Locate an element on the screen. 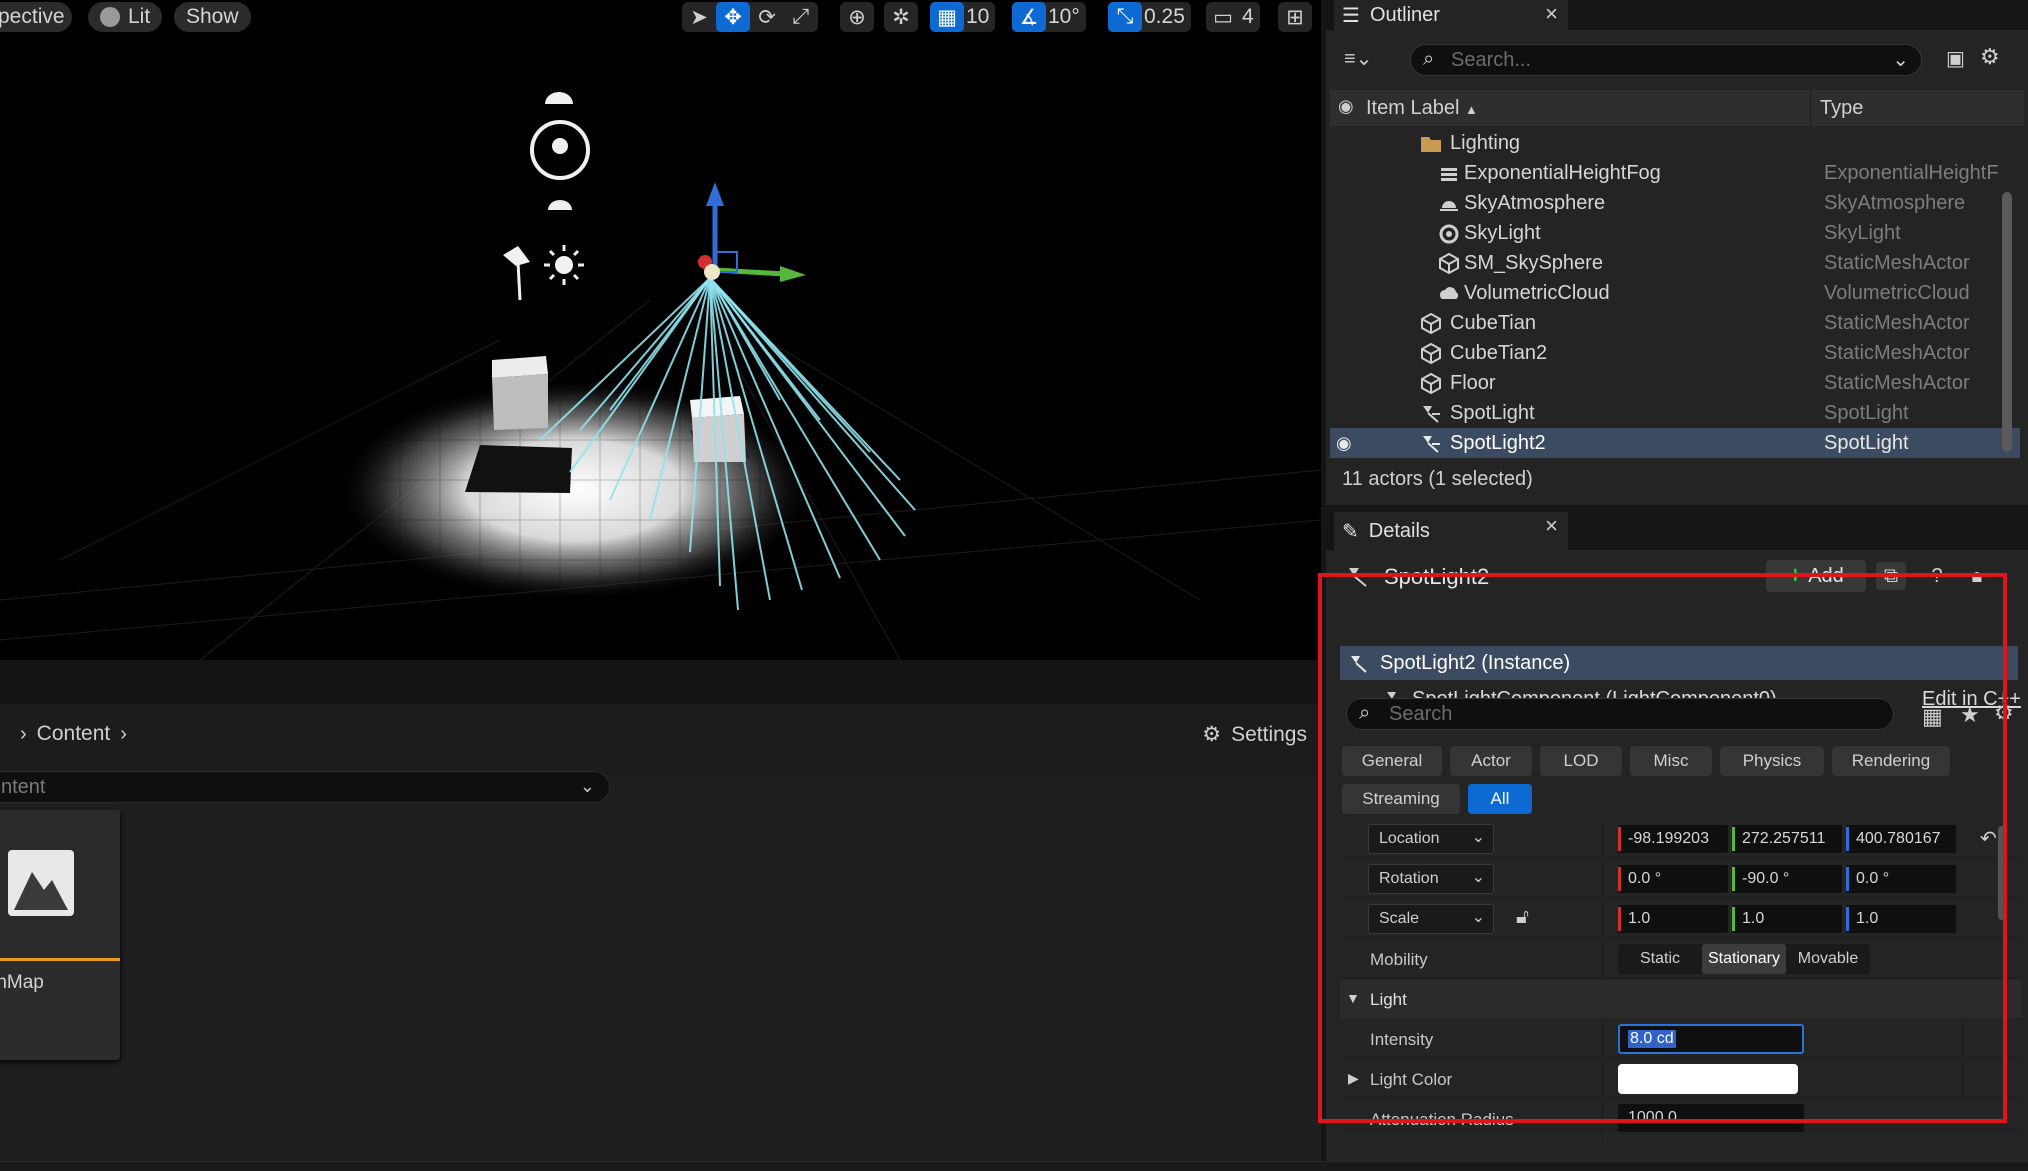 This screenshot has width=2028, height=1171. surface-snap-button: ✲ is located at coordinates (901, 17).